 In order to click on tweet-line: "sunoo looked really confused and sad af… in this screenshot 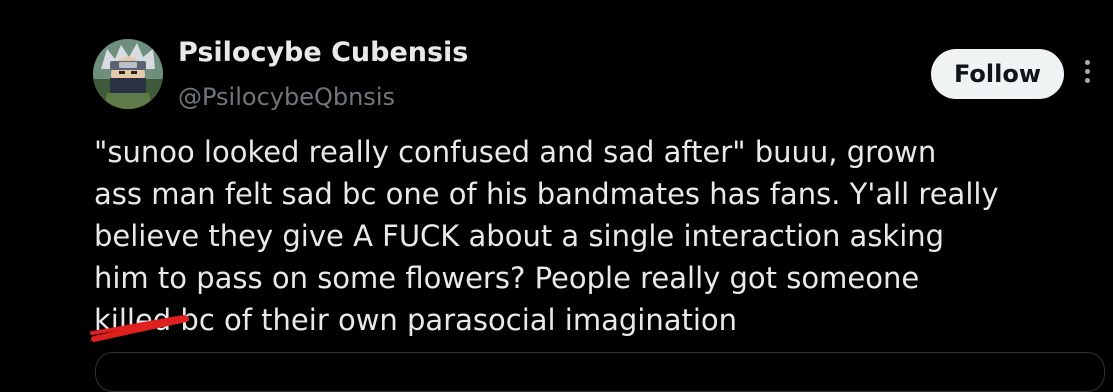, I will do `click(515, 152)`.